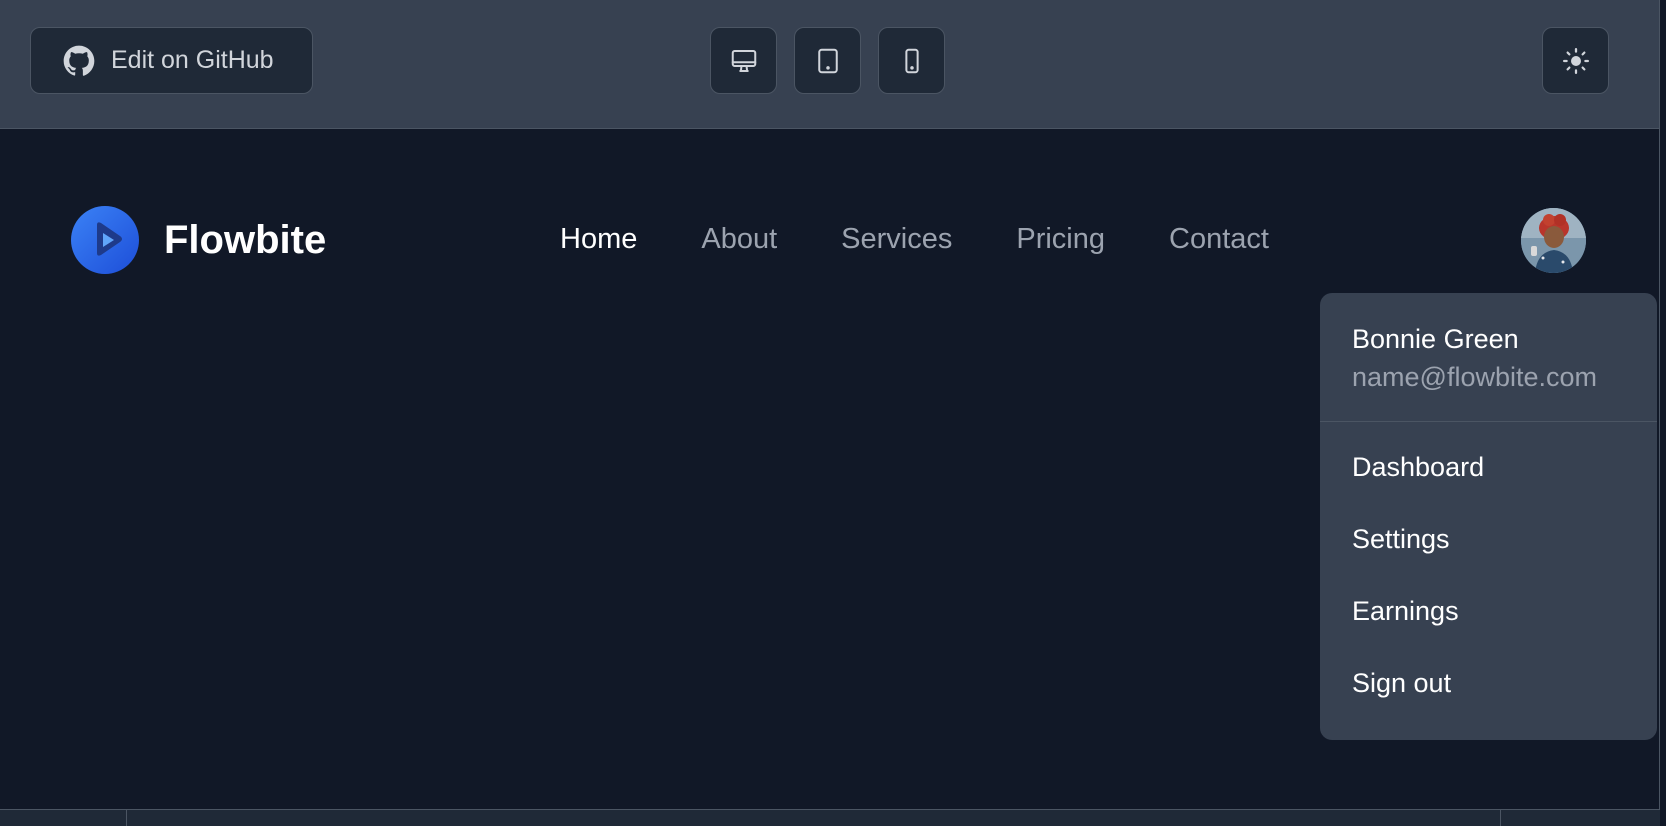 The width and height of the screenshot is (1666, 826). What do you see at coordinates (1488, 683) in the screenshot?
I see `menu-item-sign-out: Sign out` at bounding box center [1488, 683].